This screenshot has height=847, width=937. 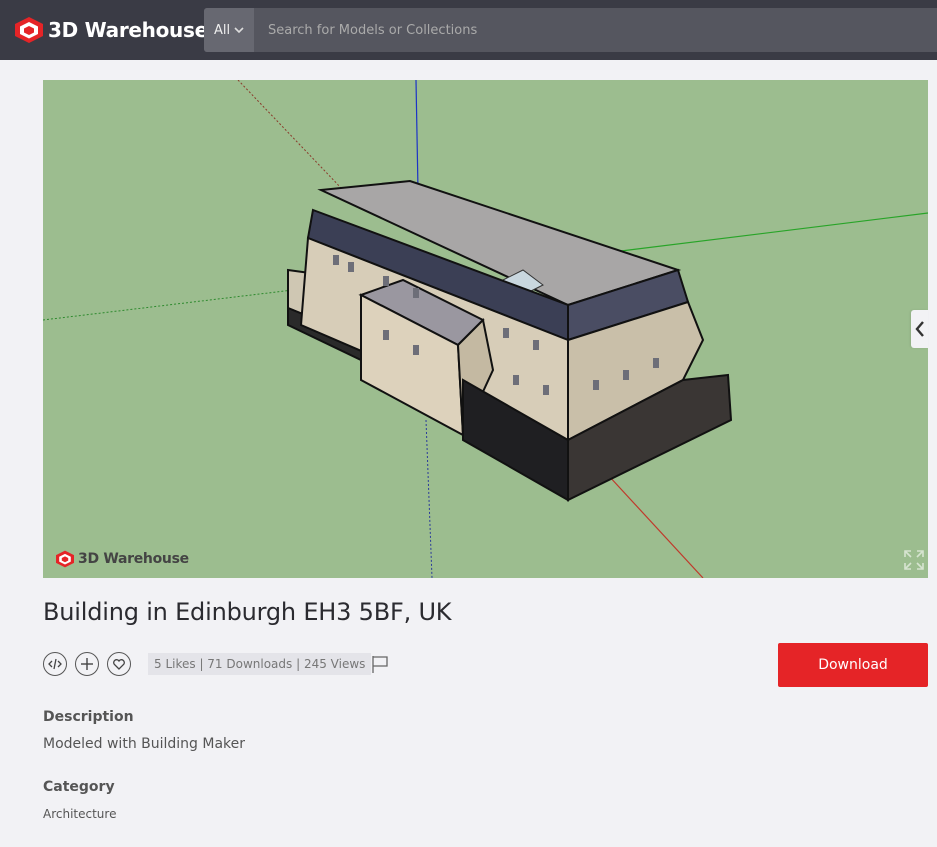 I want to click on embed-code-icon, so click(x=55, y=664).